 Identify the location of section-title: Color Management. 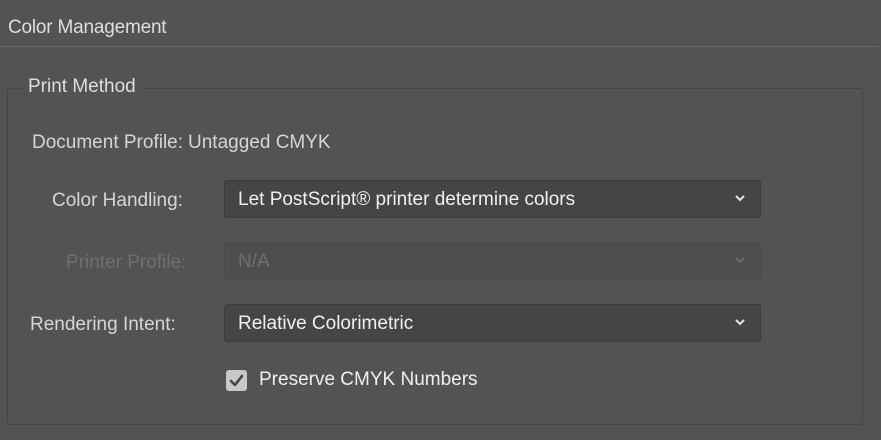
(87, 27).